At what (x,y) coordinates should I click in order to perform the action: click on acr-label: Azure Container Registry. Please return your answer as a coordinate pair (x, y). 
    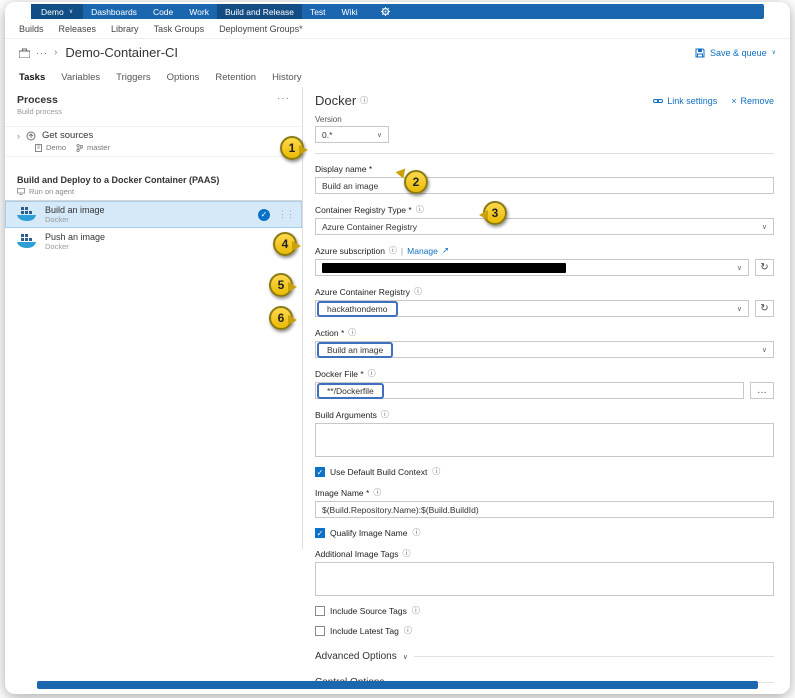
    Looking at the image, I should click on (362, 291).